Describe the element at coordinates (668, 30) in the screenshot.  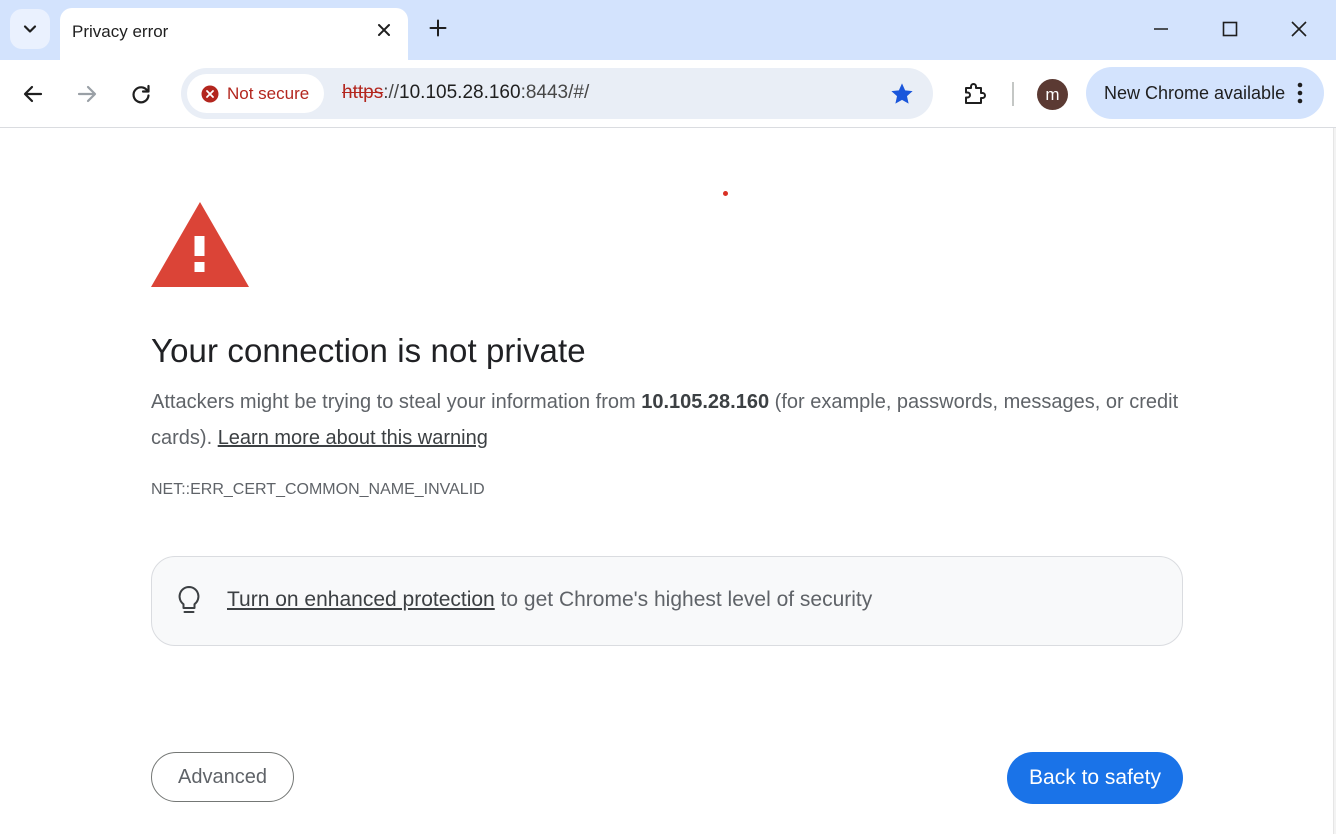
I see `tab-strip: Privacy error` at that location.